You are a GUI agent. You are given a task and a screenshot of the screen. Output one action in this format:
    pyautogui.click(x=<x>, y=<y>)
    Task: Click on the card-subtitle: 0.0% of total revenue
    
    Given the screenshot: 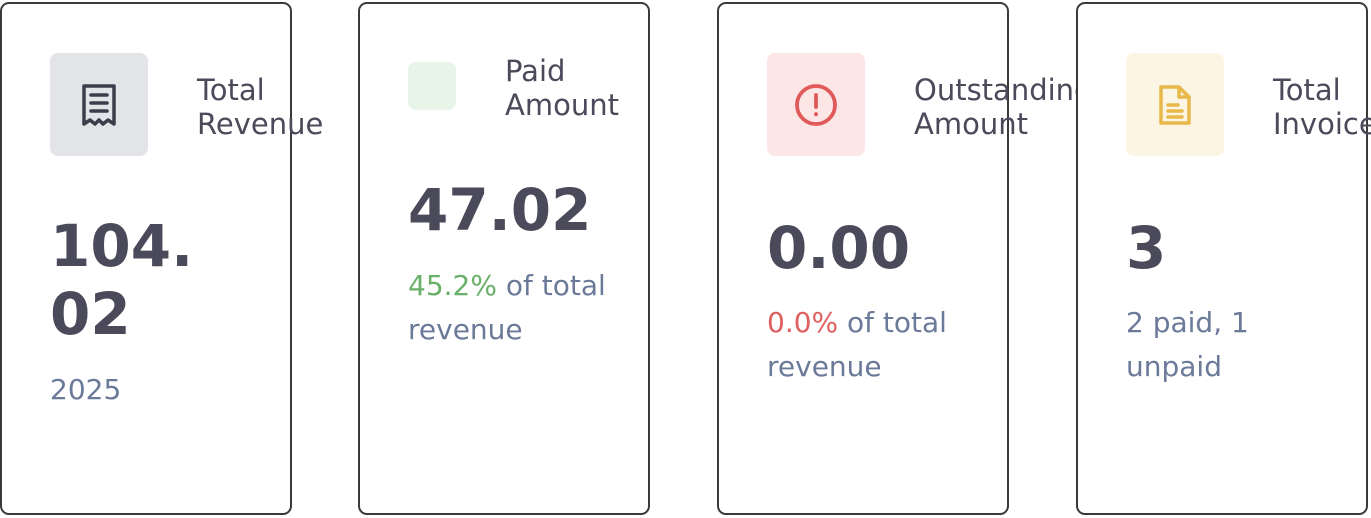 What is the action you would take?
    pyautogui.click(x=867, y=345)
    